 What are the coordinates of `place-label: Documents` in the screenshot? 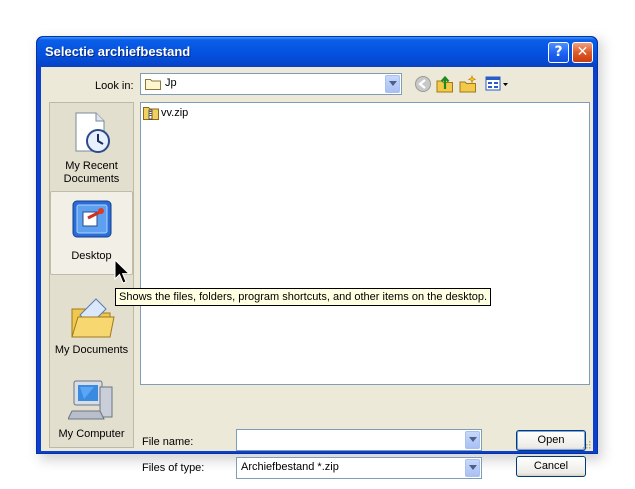 It's located at (91, 179).